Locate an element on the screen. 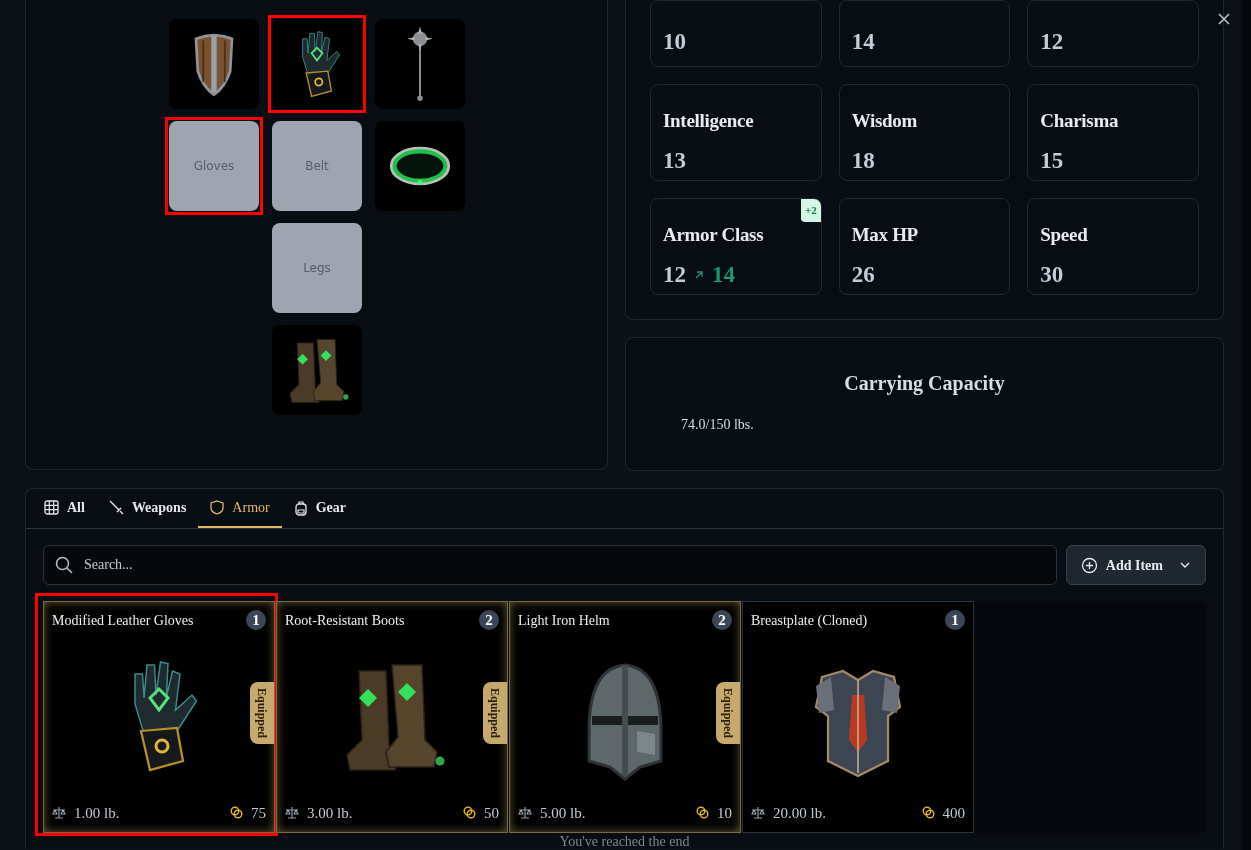  stat-label: Max HP is located at coordinates (885, 235).